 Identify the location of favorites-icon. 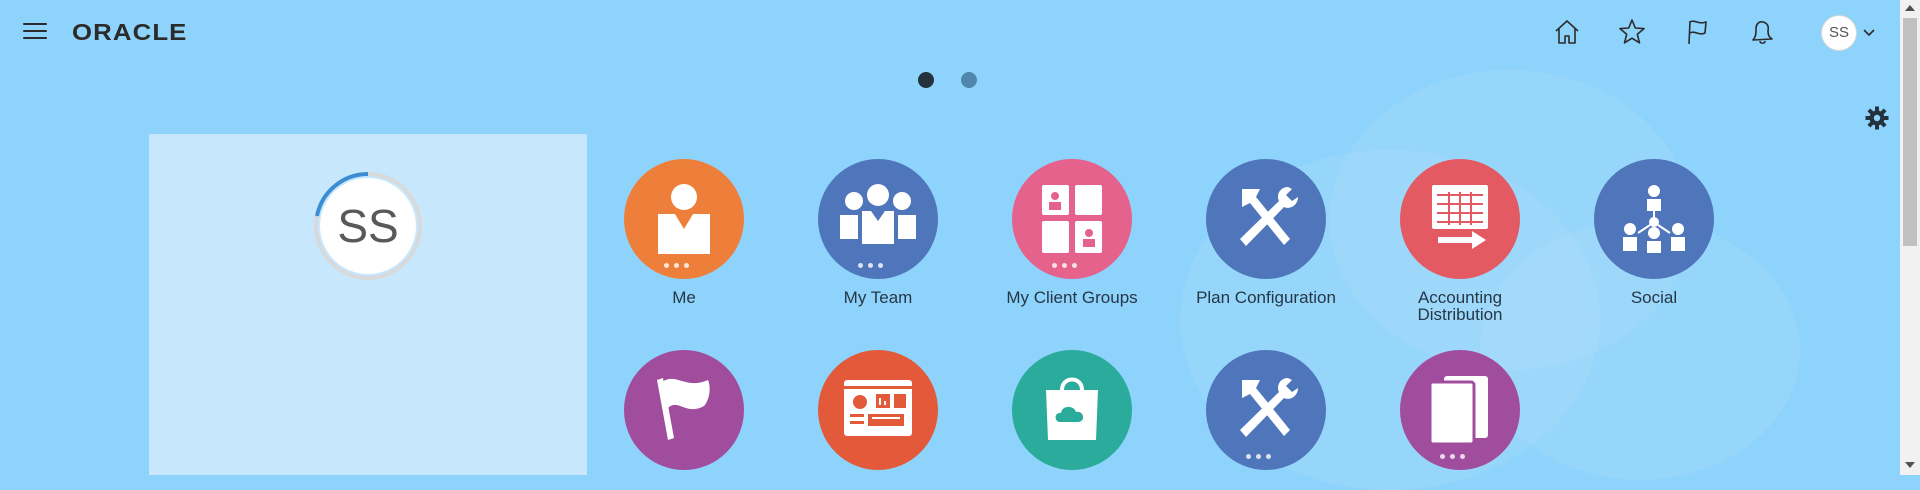
(1632, 32).